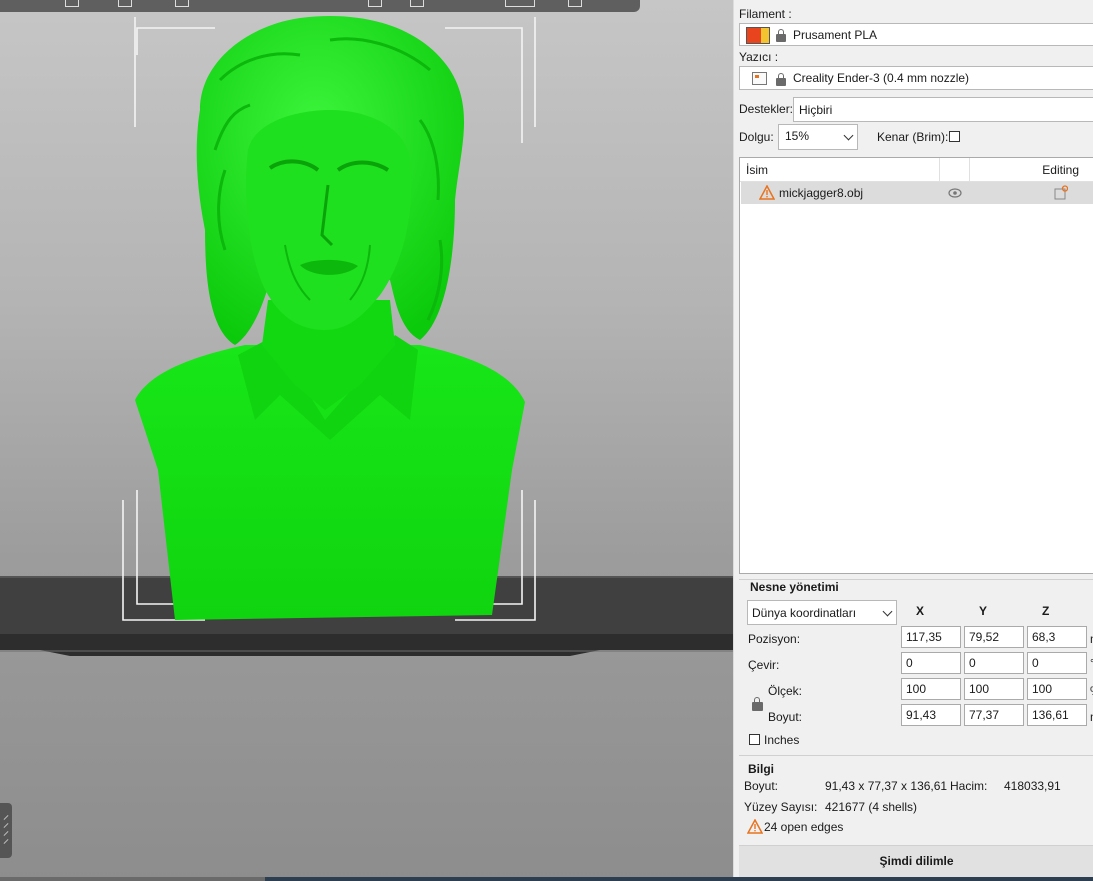 The image size is (1093, 881). Describe the element at coordinates (1061, 192) in the screenshot. I see `edit-icon` at that location.